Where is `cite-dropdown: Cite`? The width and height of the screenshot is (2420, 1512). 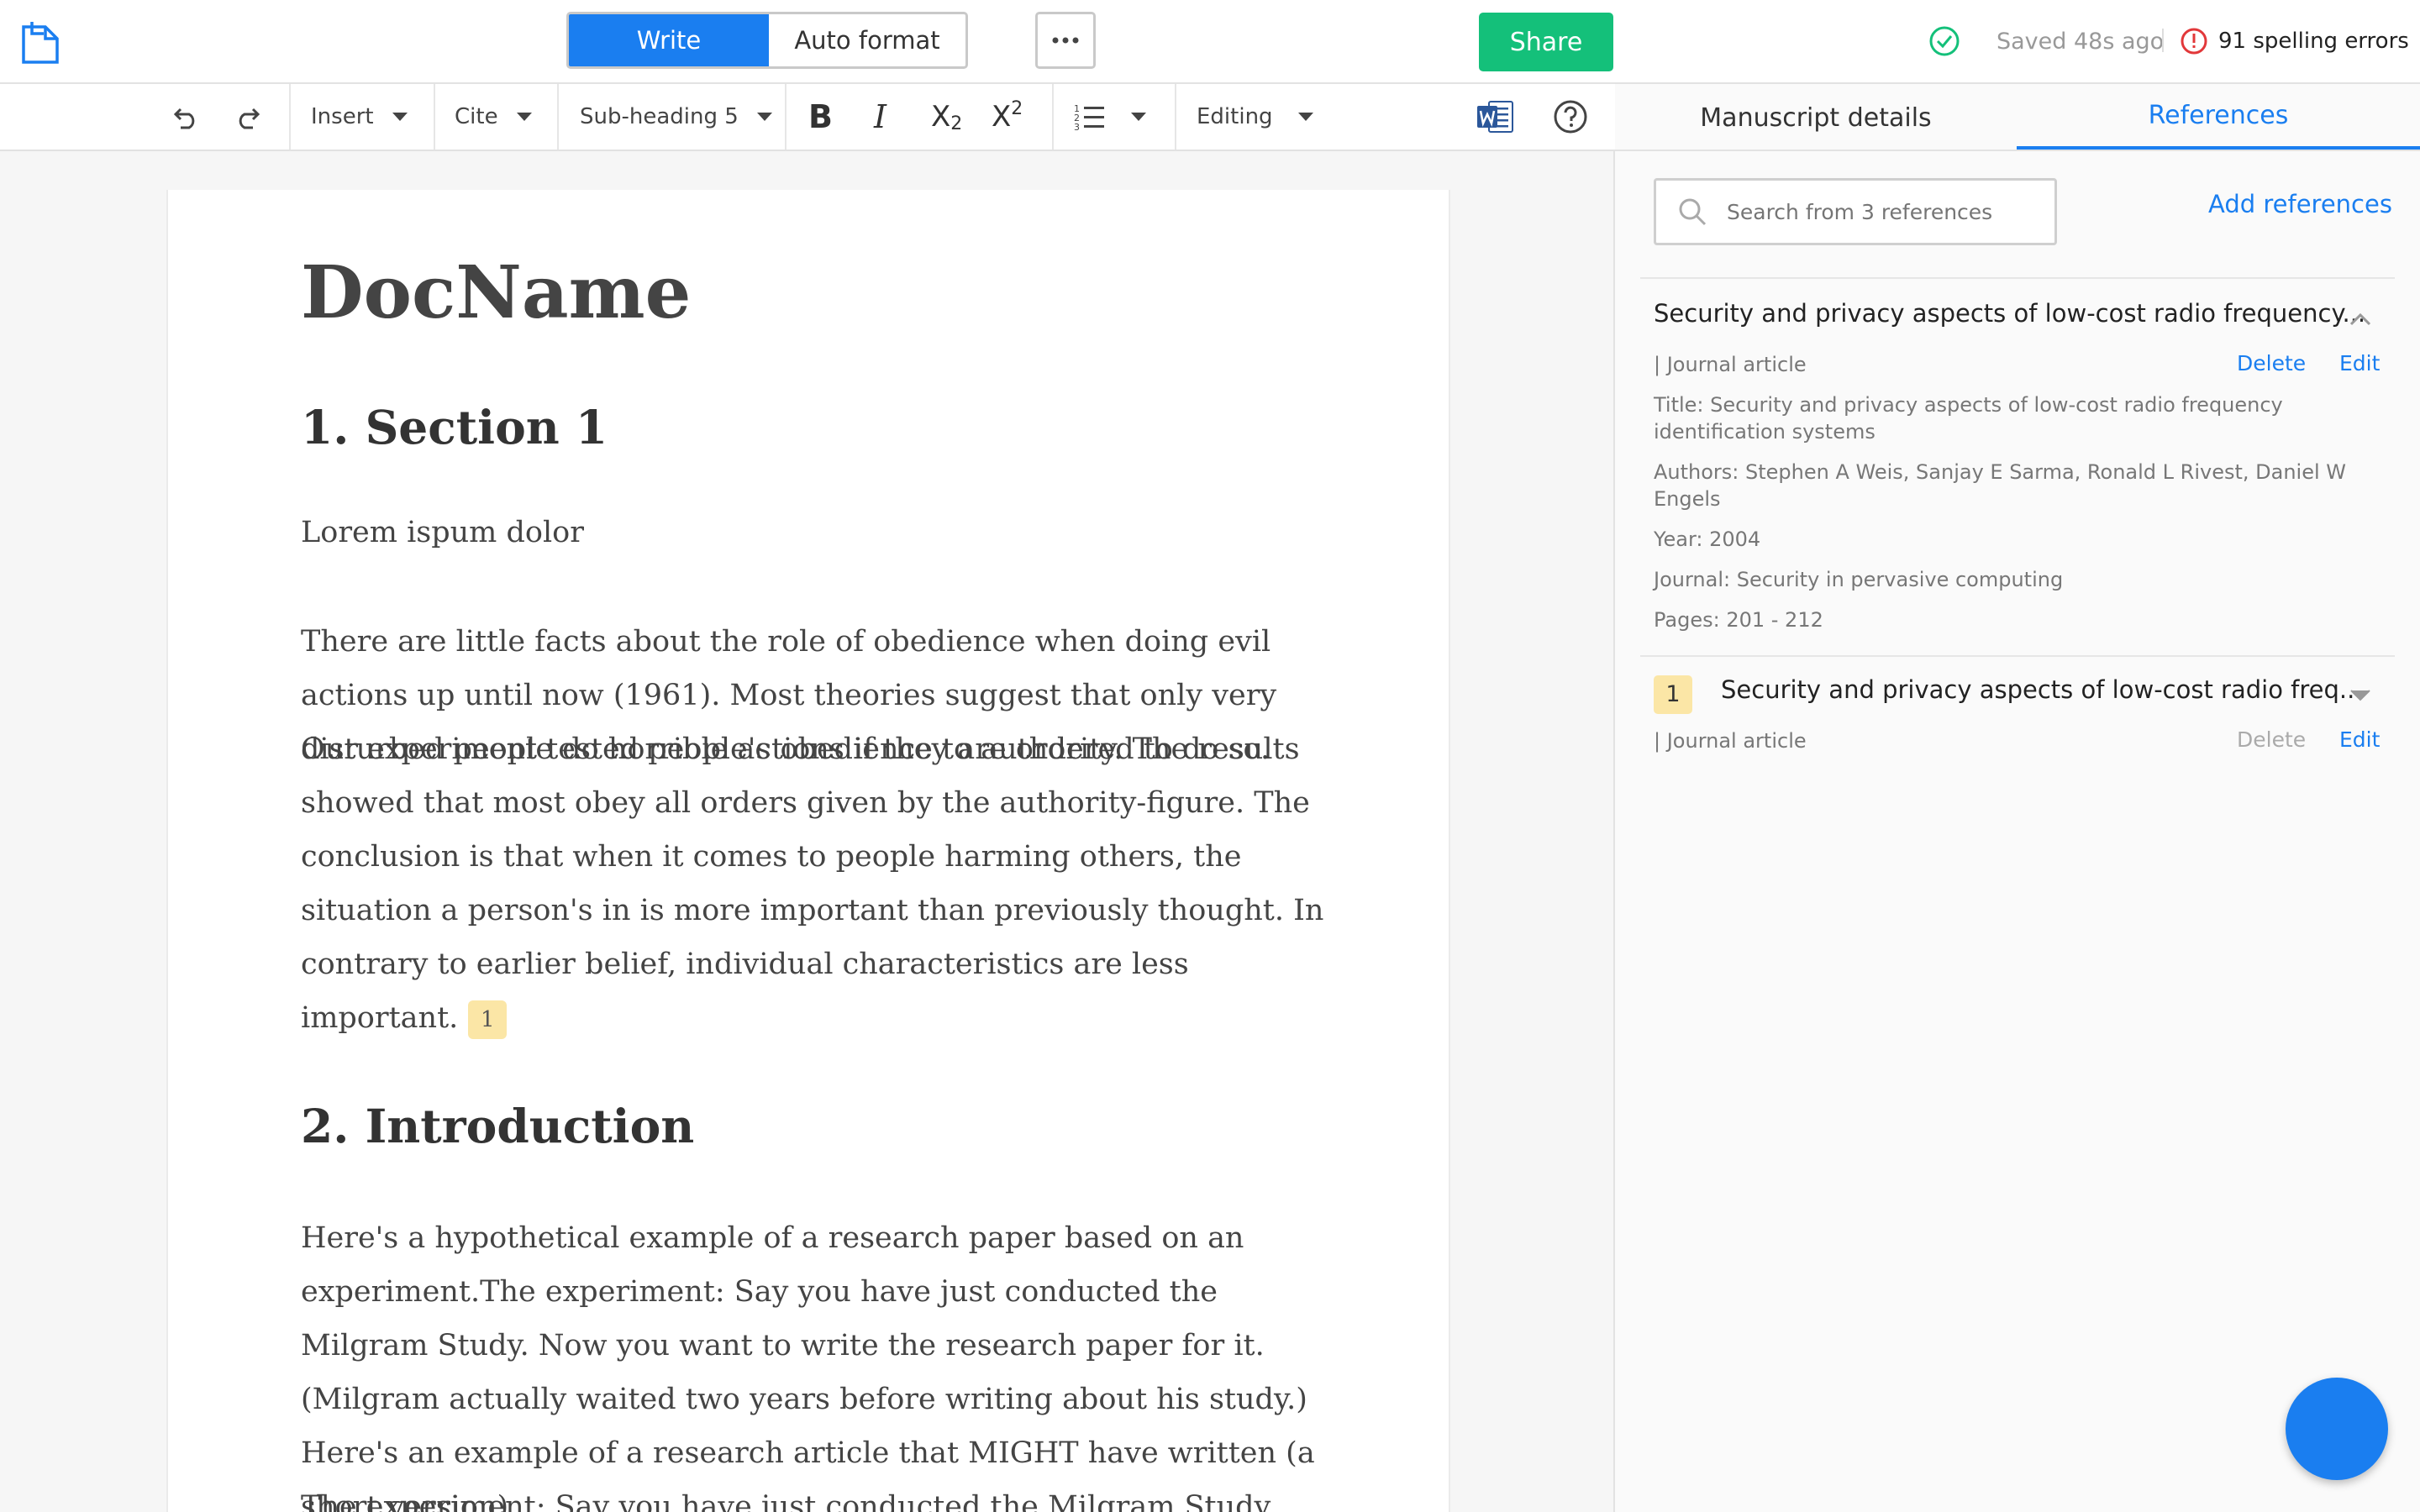
cite-dropdown: Cite is located at coordinates (494, 117).